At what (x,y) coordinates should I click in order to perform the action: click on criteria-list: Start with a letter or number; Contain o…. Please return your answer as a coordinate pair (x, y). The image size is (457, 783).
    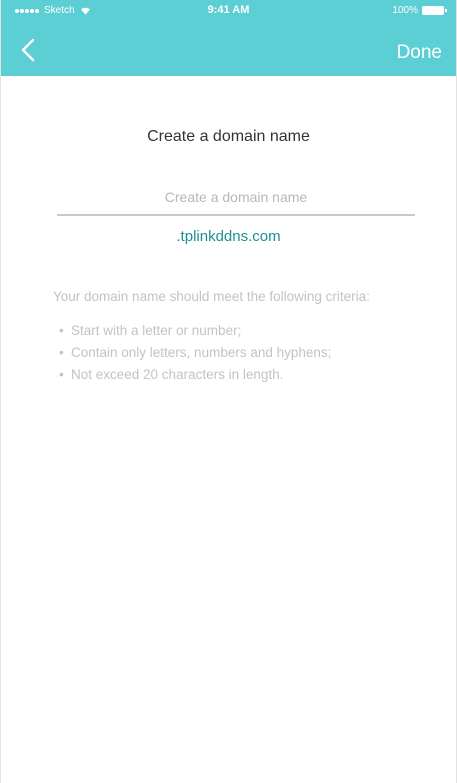
    Looking at the image, I should click on (233, 353).